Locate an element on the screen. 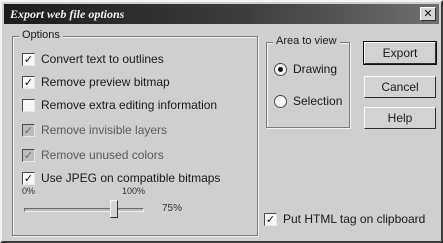 The width and height of the screenshot is (443, 243). radio-selection-row: Selection is located at coordinates (308, 101).